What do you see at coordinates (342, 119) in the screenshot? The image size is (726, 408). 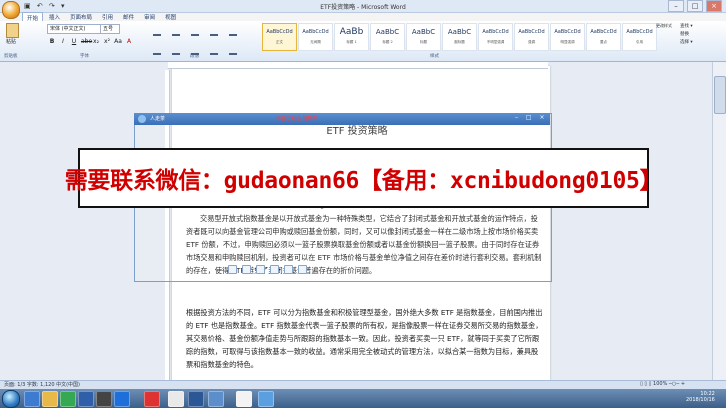 I see `chat-title-bar` at bounding box center [342, 119].